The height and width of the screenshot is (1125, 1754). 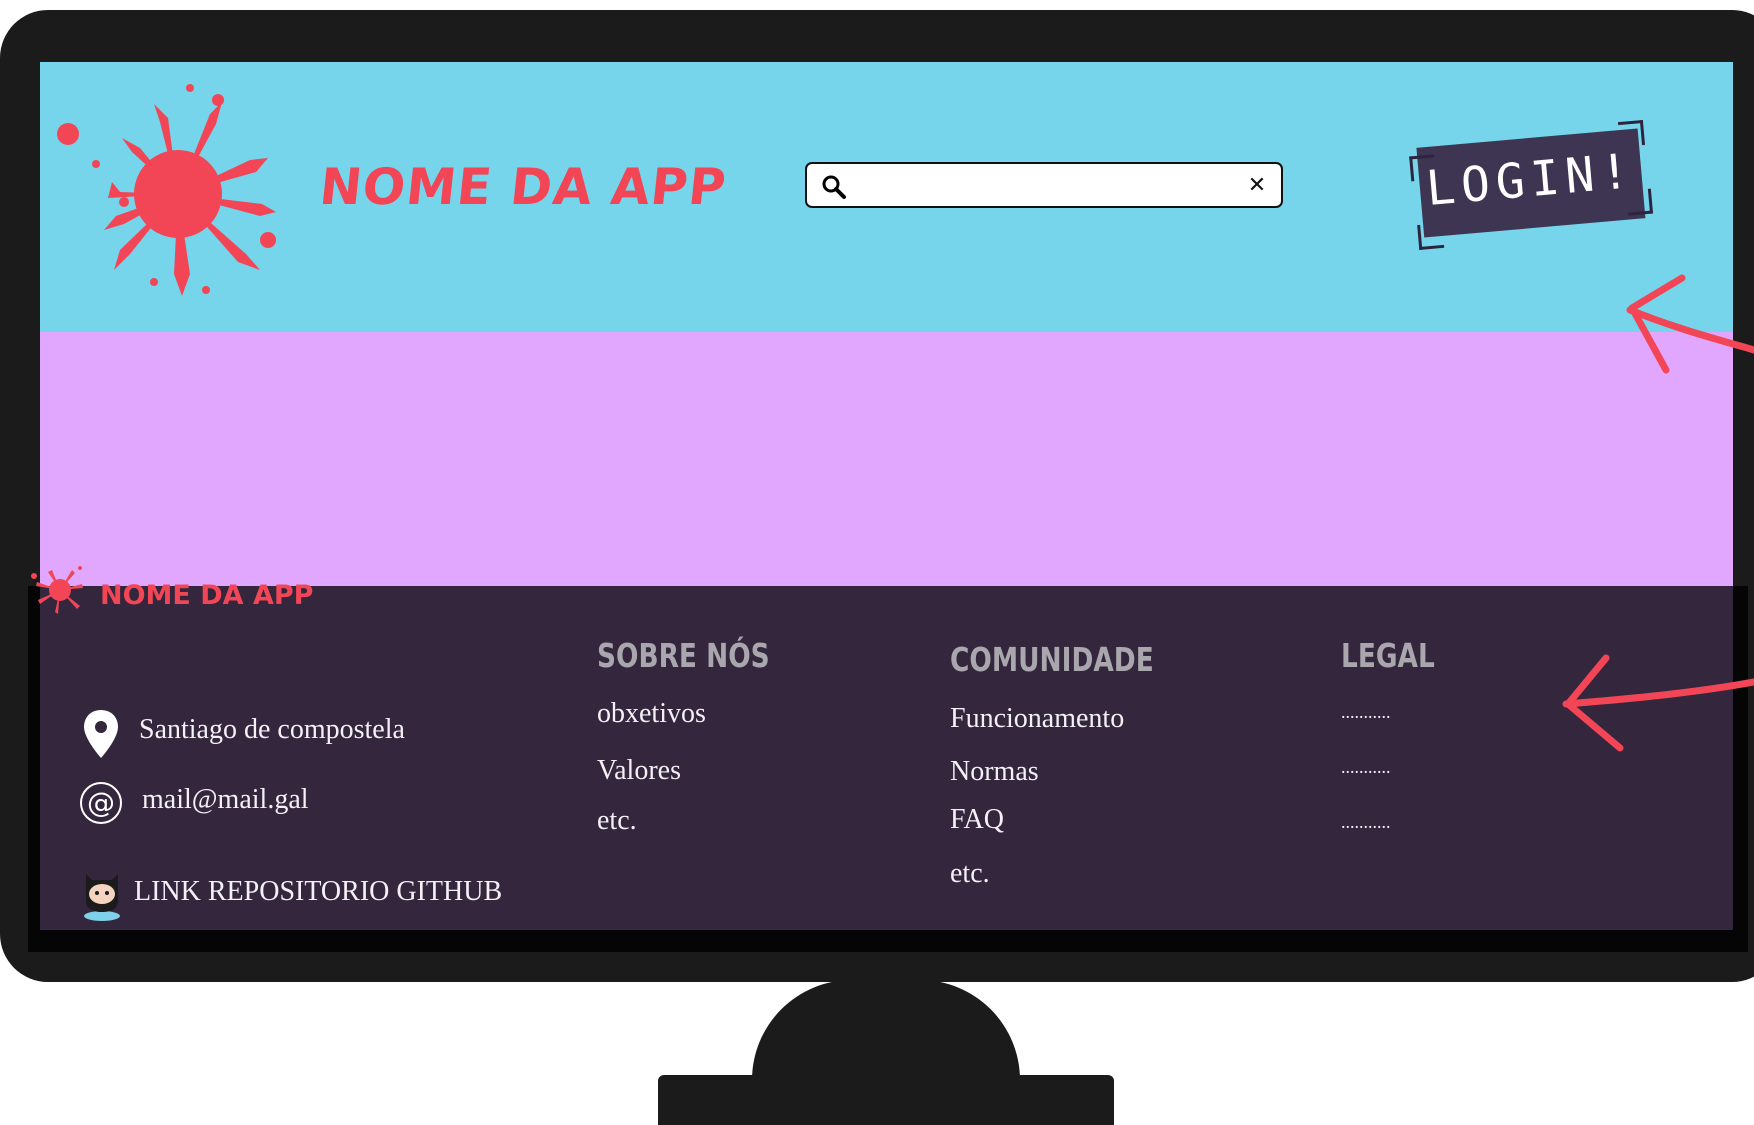 What do you see at coordinates (977, 820) in the screenshot?
I see `footer-link: FAQ` at bounding box center [977, 820].